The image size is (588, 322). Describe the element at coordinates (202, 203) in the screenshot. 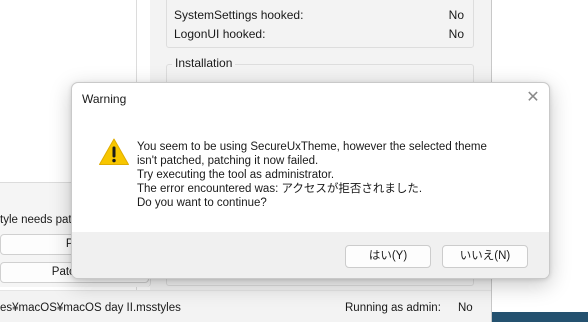

I see `message-line: Do you want to continue?` at that location.